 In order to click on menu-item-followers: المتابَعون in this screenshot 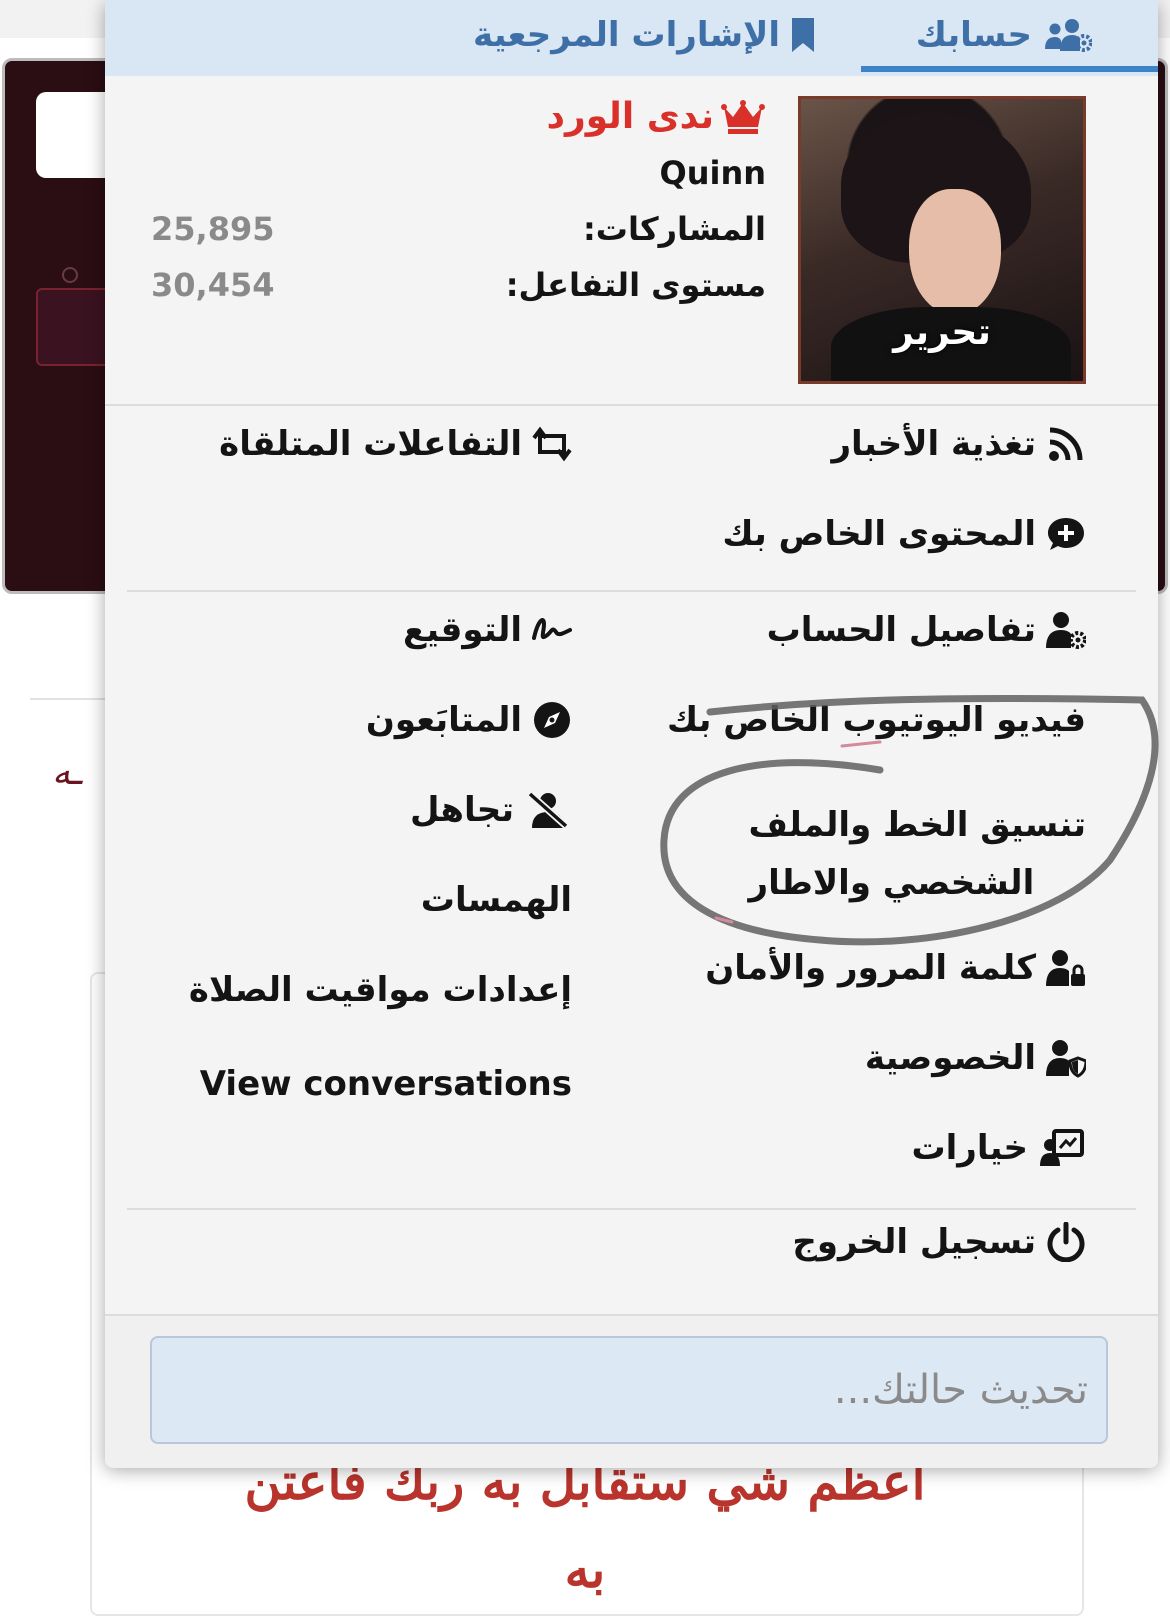, I will do `click(469, 720)`.